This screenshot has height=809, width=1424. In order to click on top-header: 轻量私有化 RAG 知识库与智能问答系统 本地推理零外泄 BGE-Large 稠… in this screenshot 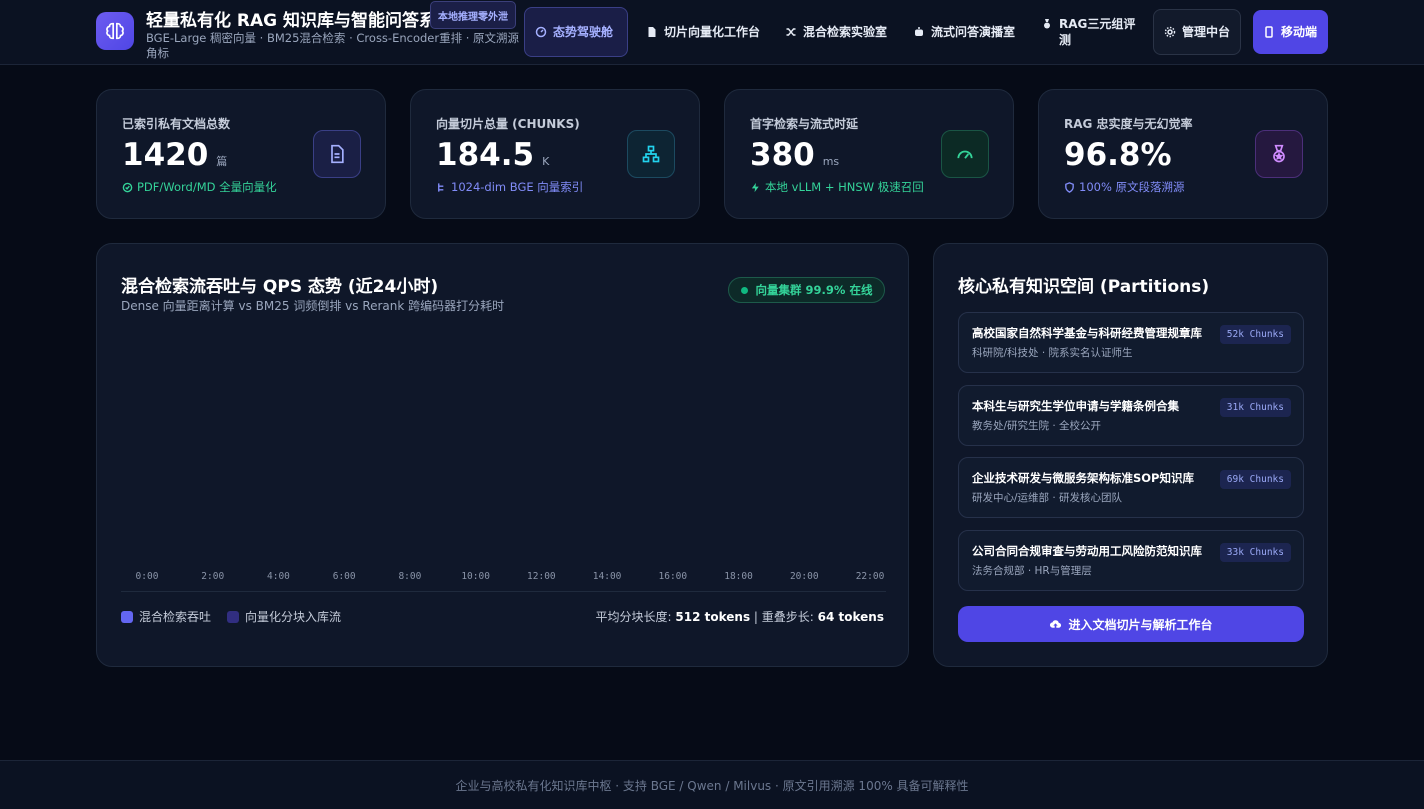, I will do `click(712, 32)`.